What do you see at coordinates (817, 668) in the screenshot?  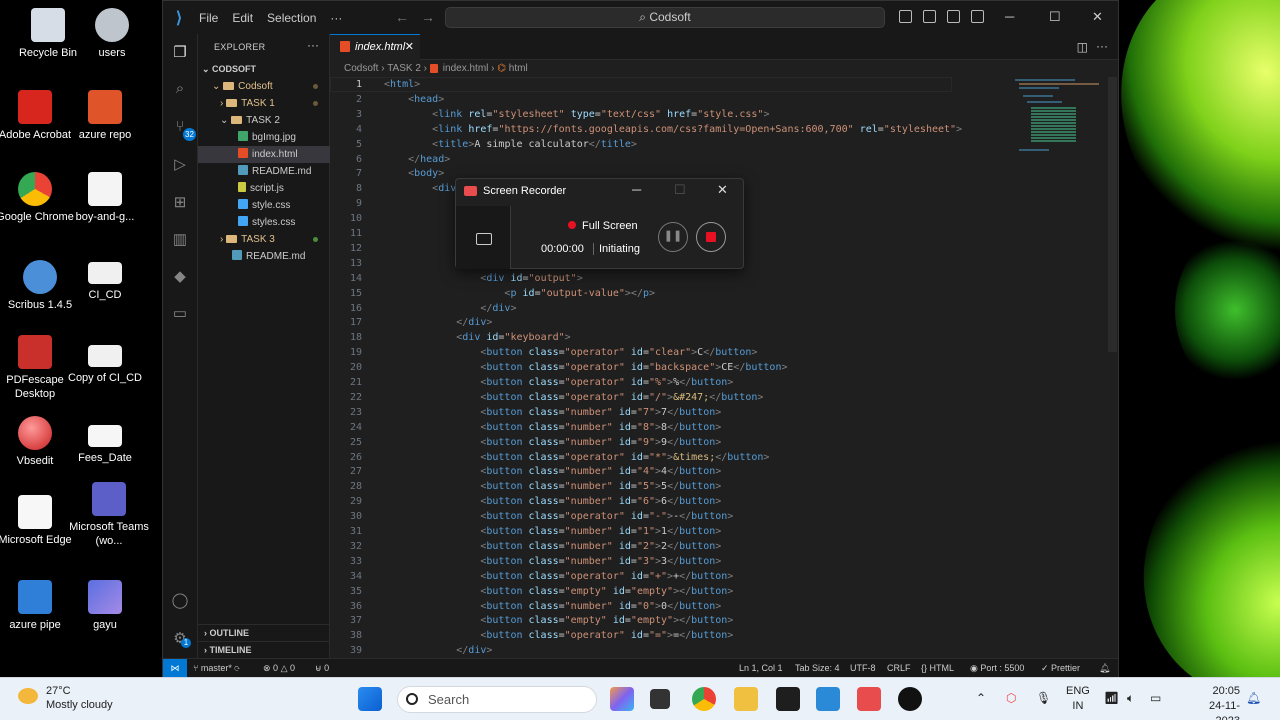 I see `tab-size: Tab Size: 4` at bounding box center [817, 668].